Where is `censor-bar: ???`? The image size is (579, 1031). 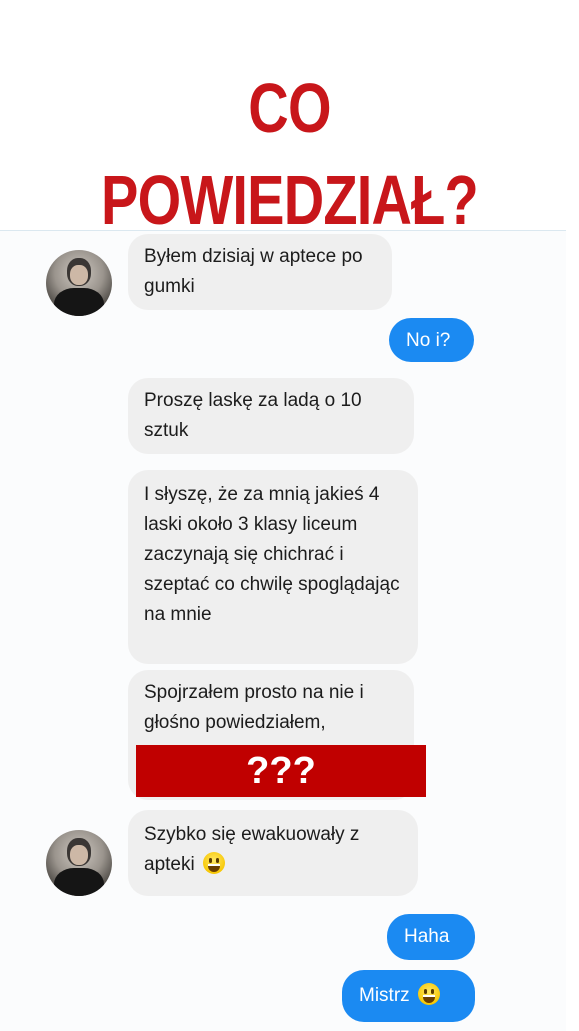 censor-bar: ??? is located at coordinates (281, 771).